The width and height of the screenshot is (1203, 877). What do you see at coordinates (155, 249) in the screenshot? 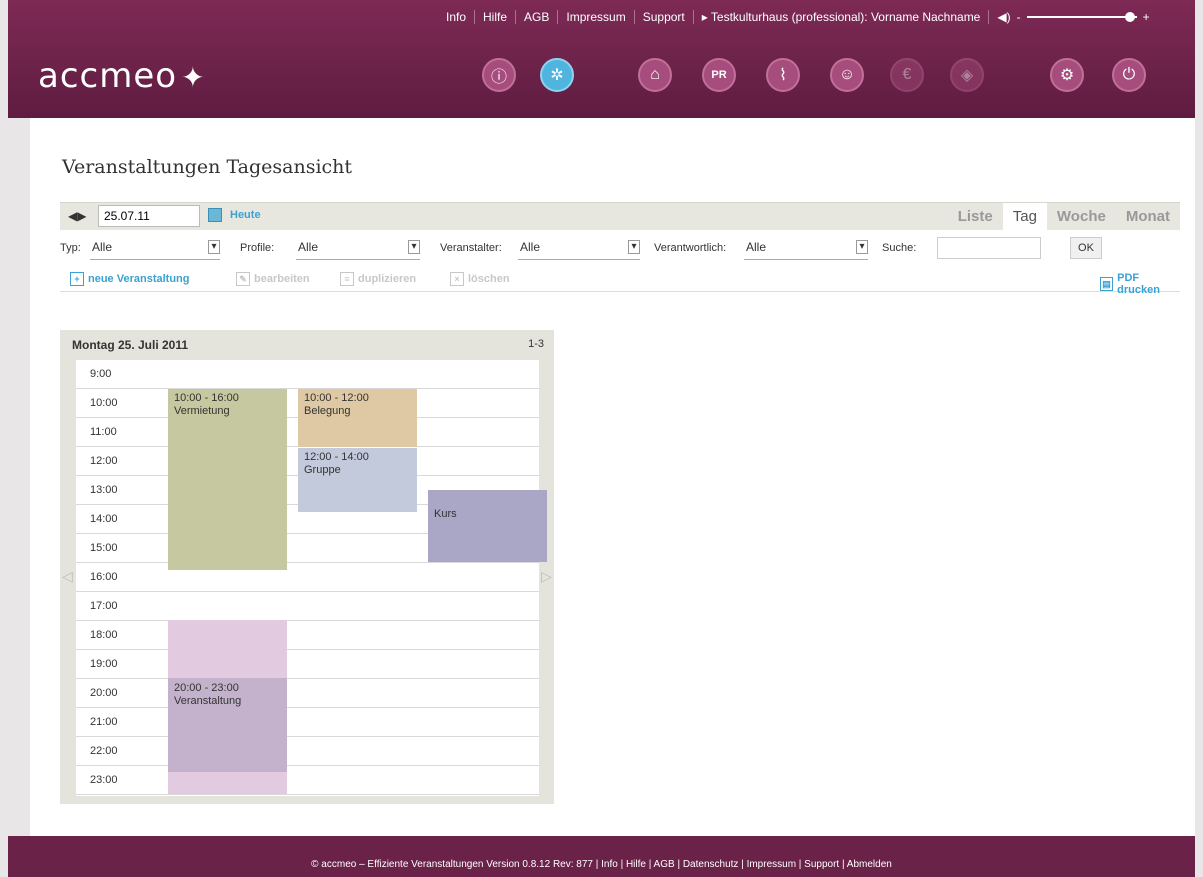
I see `typ-select: Alle ▾` at bounding box center [155, 249].